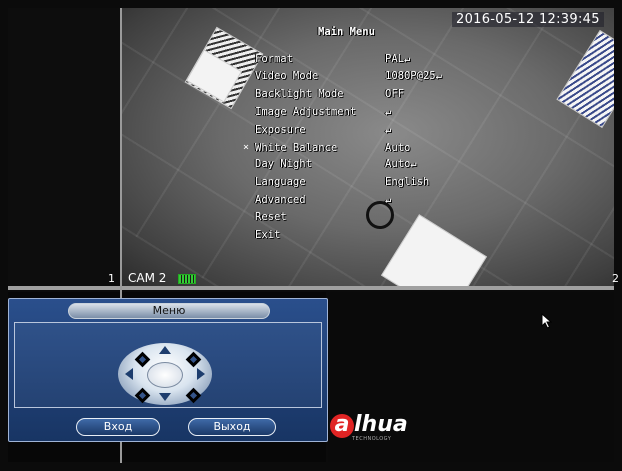 The image size is (622, 471). I want to click on arrow-up-icon, so click(165, 350).